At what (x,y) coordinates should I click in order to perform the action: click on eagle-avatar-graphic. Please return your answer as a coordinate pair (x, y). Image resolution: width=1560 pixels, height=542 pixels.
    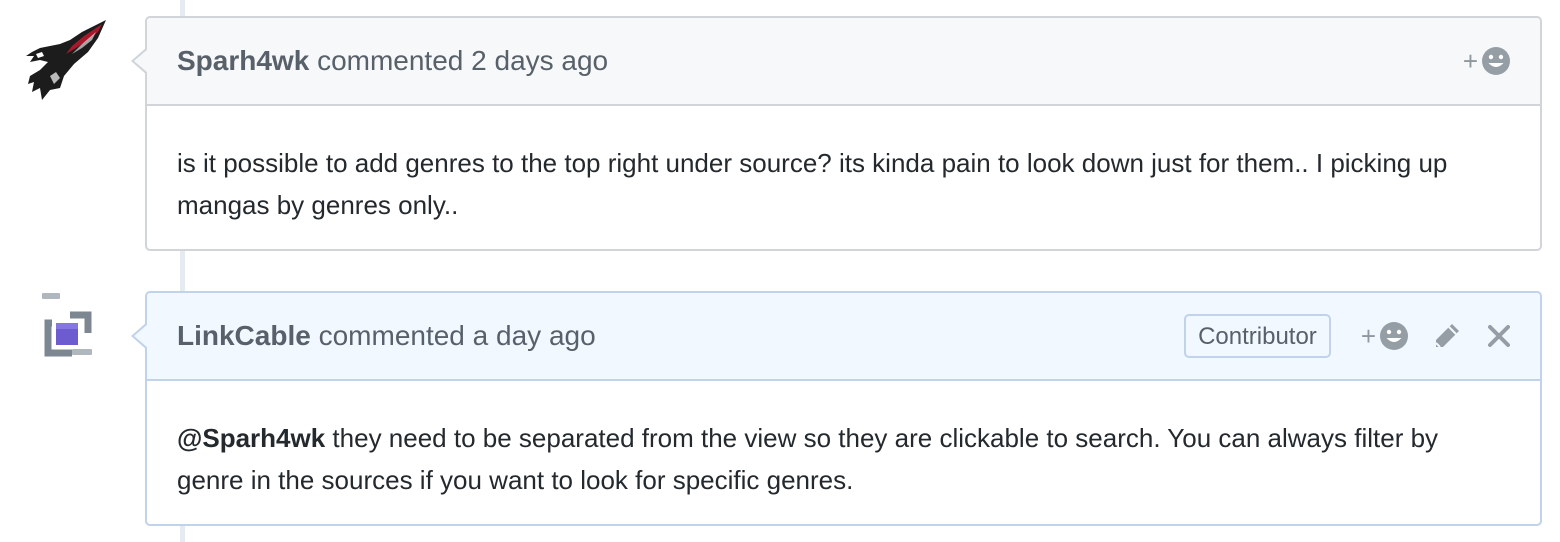
    Looking at the image, I should click on (66, 60).